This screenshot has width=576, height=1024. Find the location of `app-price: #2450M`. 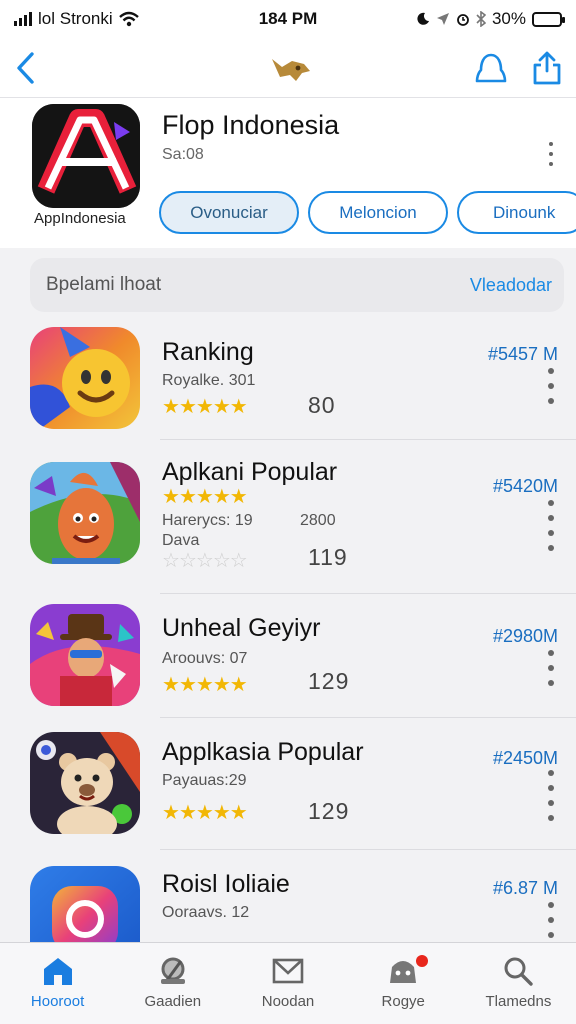

app-price: #2450M is located at coordinates (525, 758).